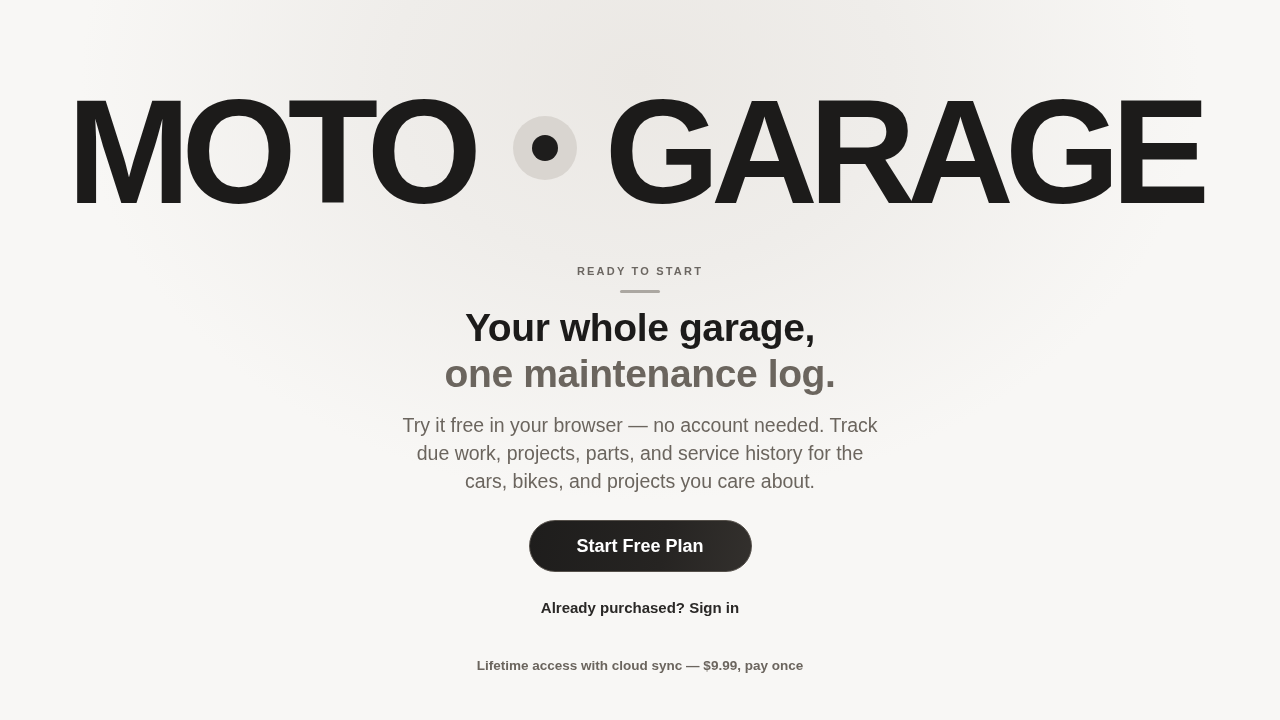 This screenshot has width=1280, height=720. Describe the element at coordinates (640, 271) in the screenshot. I see `eyebrow-label: READY TO START` at that location.